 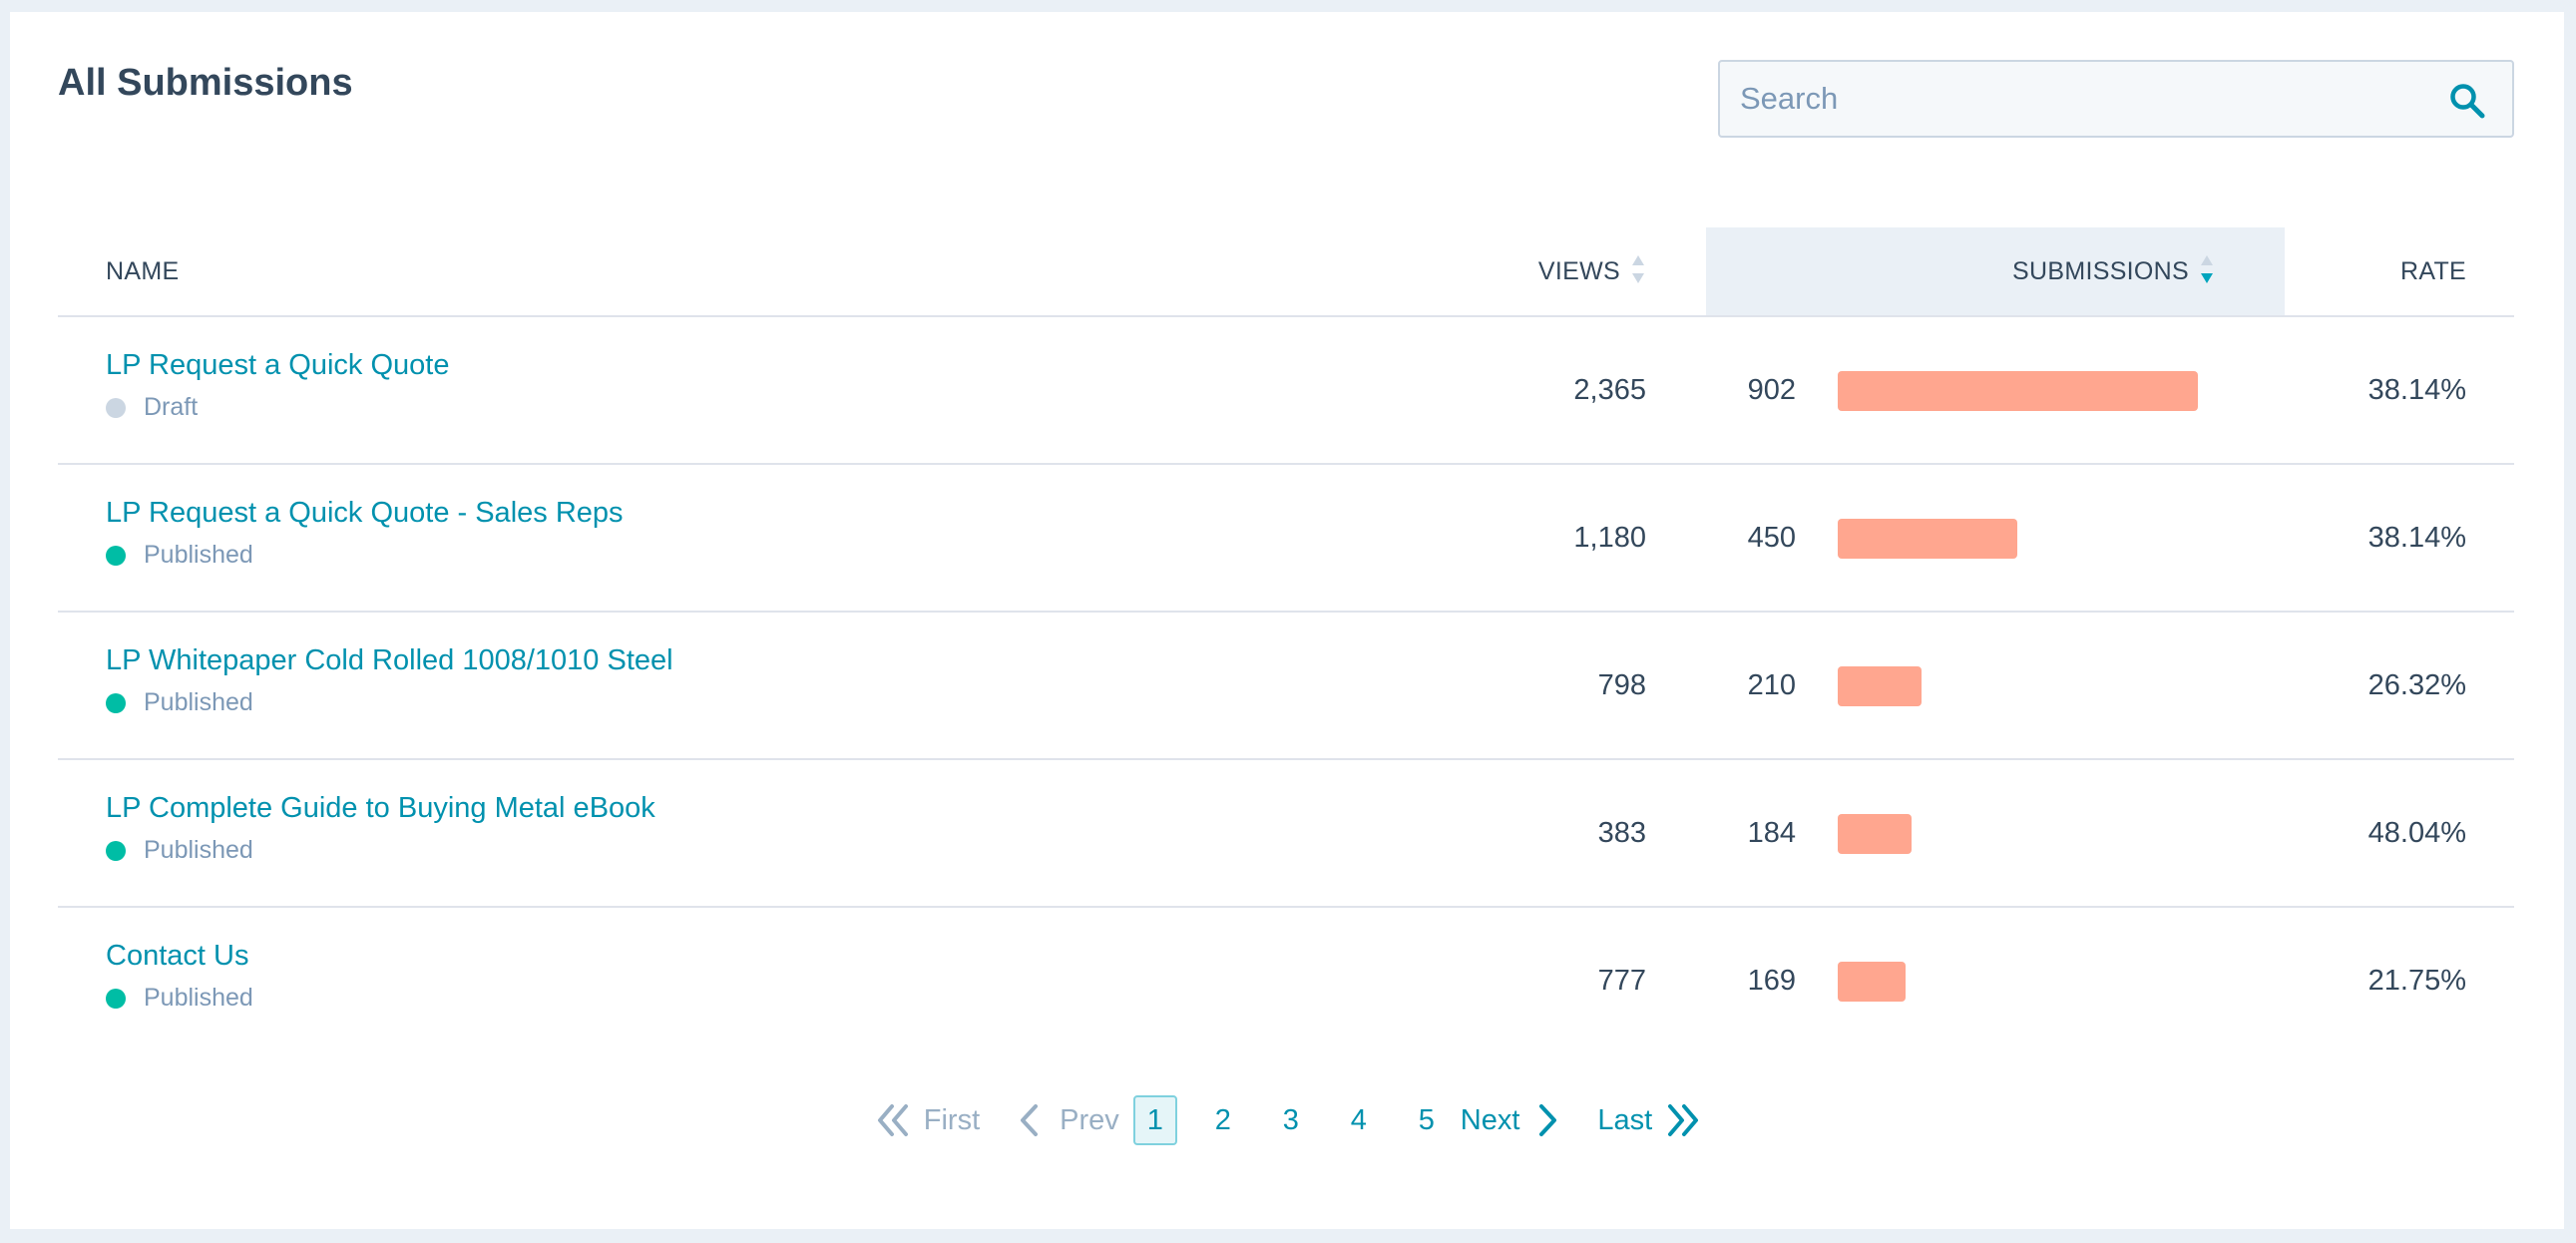 What do you see at coordinates (2207, 269) in the screenshot?
I see `sort-descending-icon` at bounding box center [2207, 269].